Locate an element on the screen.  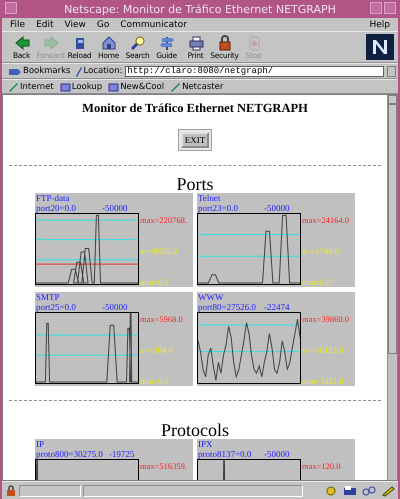
forward-arrow-icon is located at coordinates (50, 42).